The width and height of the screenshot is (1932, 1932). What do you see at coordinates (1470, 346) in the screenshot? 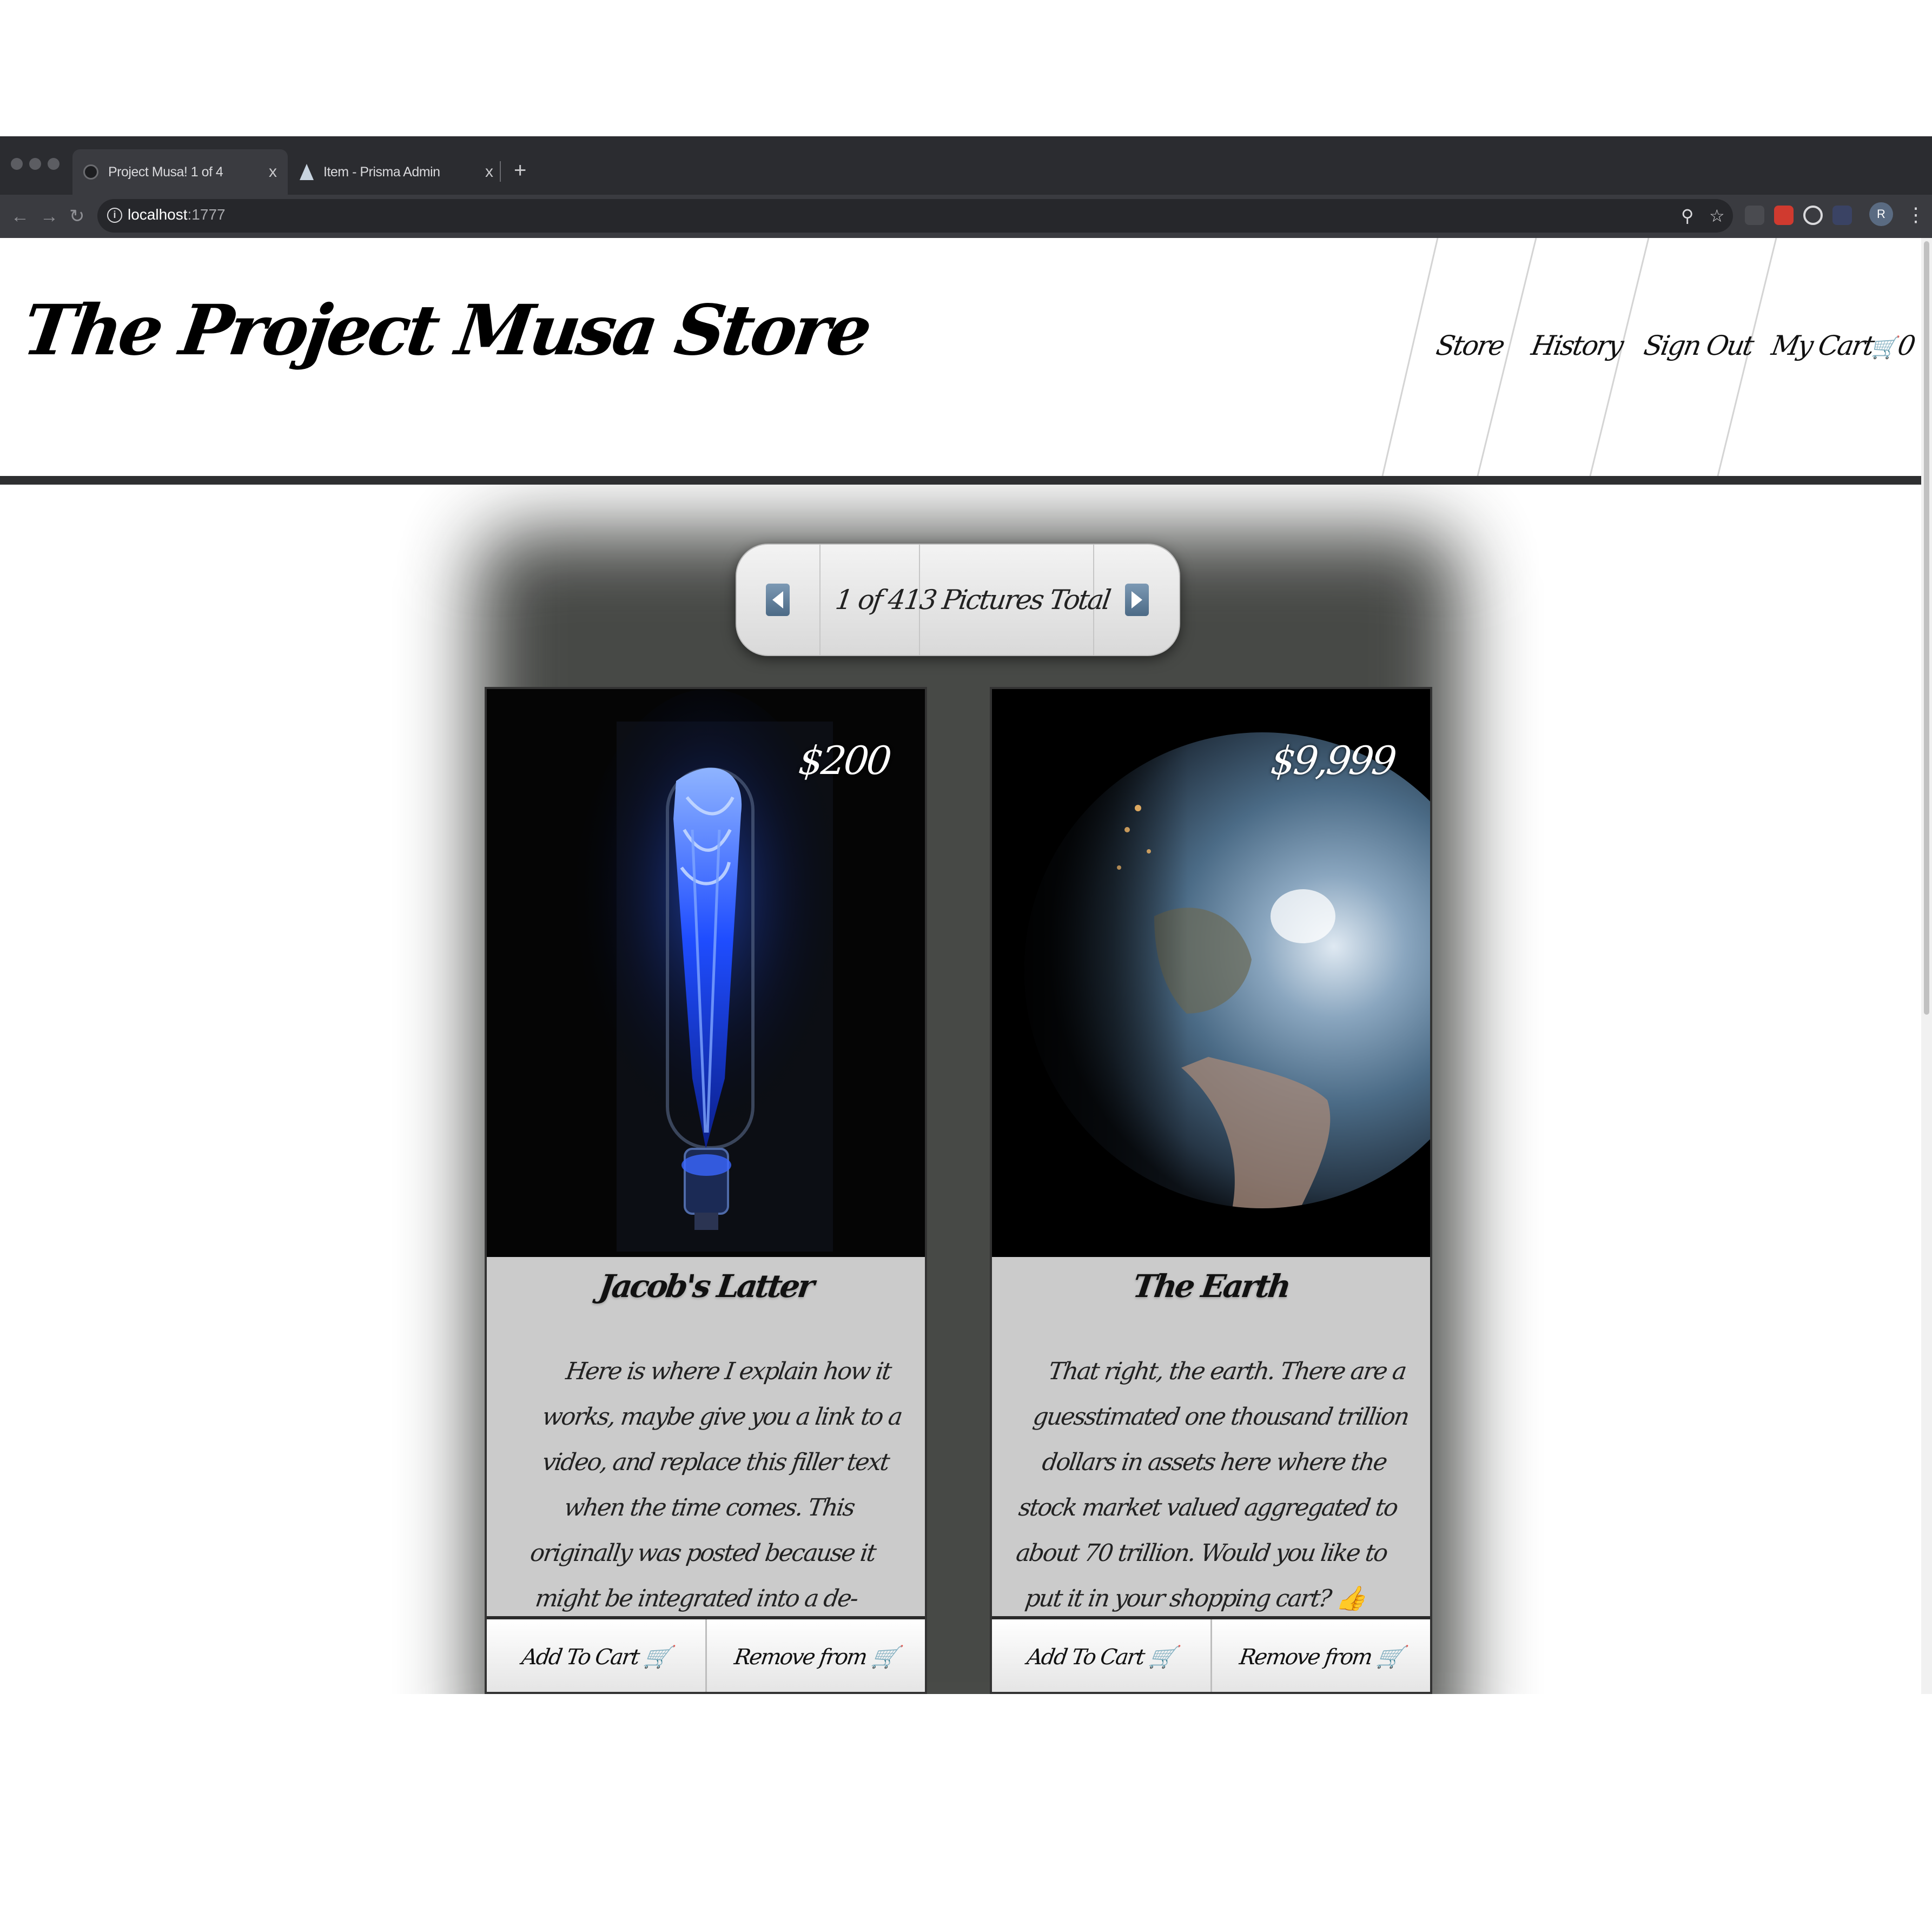
I see `nav-store-link: Store` at bounding box center [1470, 346].